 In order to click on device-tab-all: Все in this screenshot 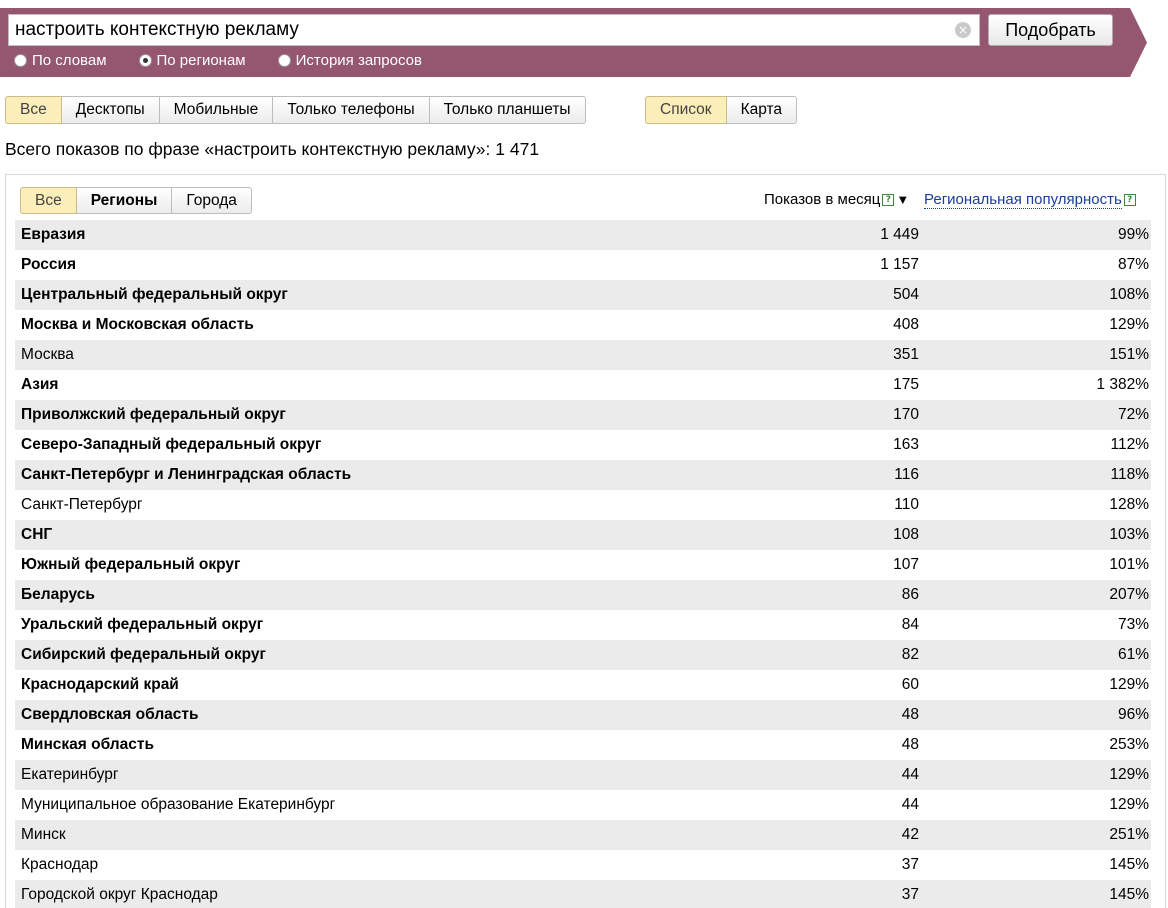, I will do `click(33, 110)`.